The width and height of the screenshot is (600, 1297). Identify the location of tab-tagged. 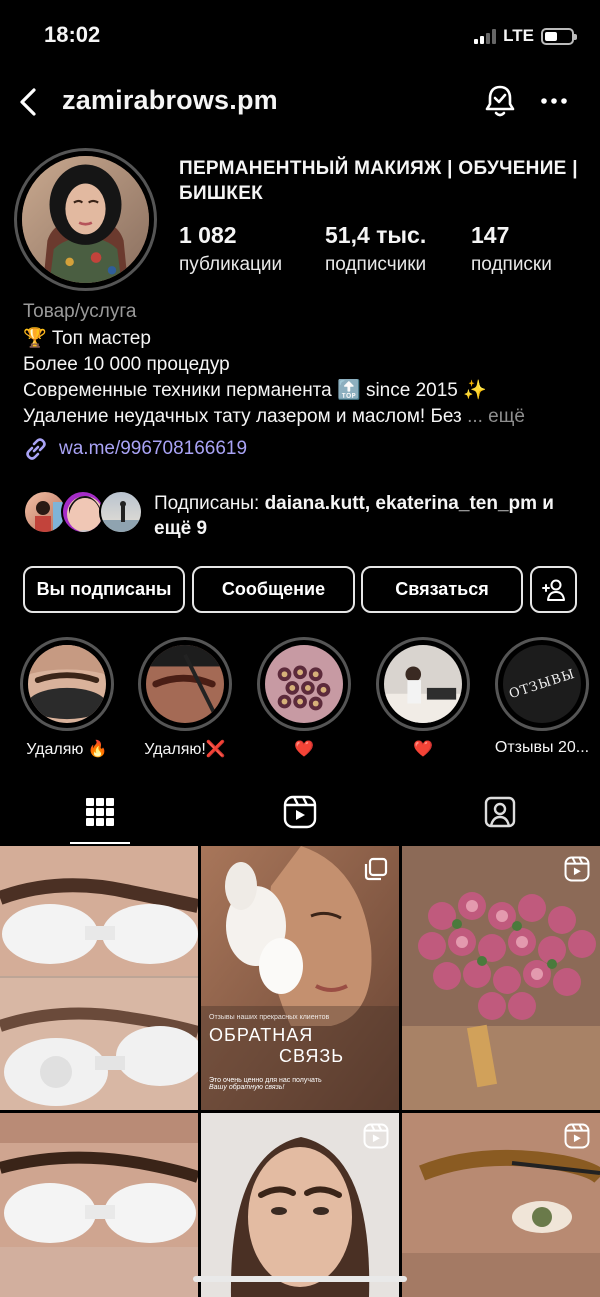
(500, 812).